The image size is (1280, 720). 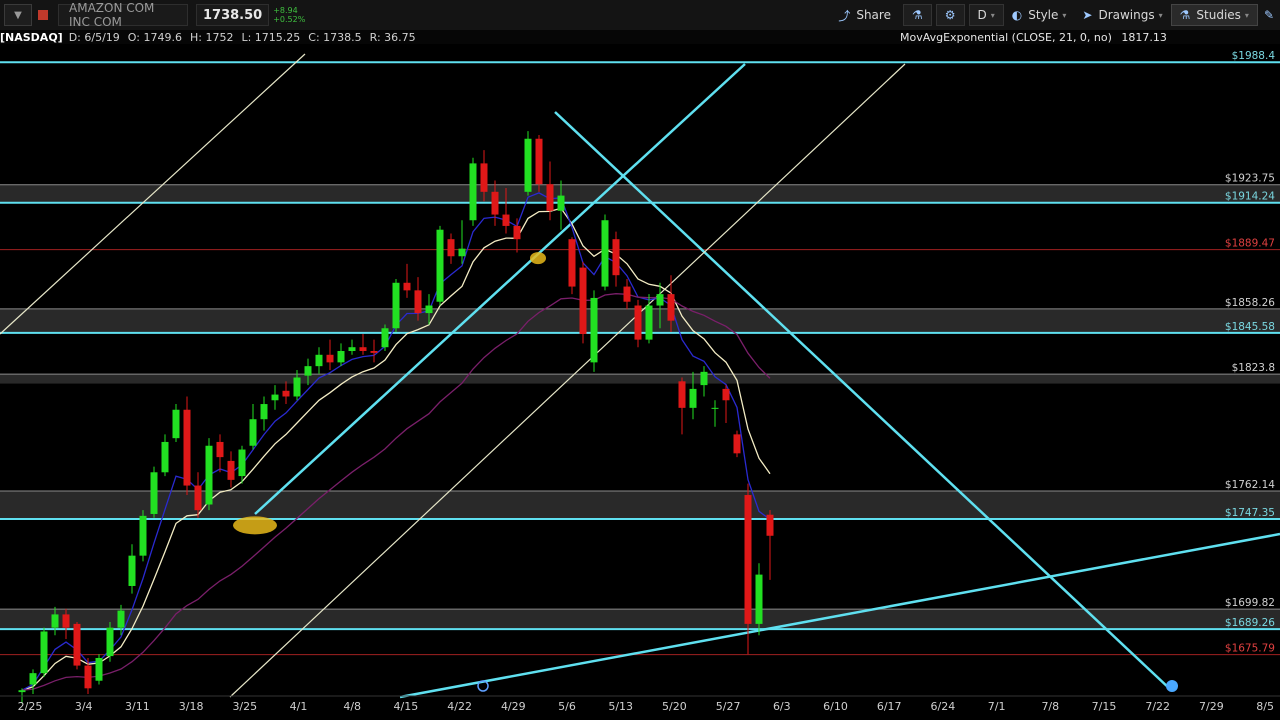 What do you see at coordinates (335, 37) in the screenshot?
I see `bar-close: C: 1738.5` at bounding box center [335, 37].